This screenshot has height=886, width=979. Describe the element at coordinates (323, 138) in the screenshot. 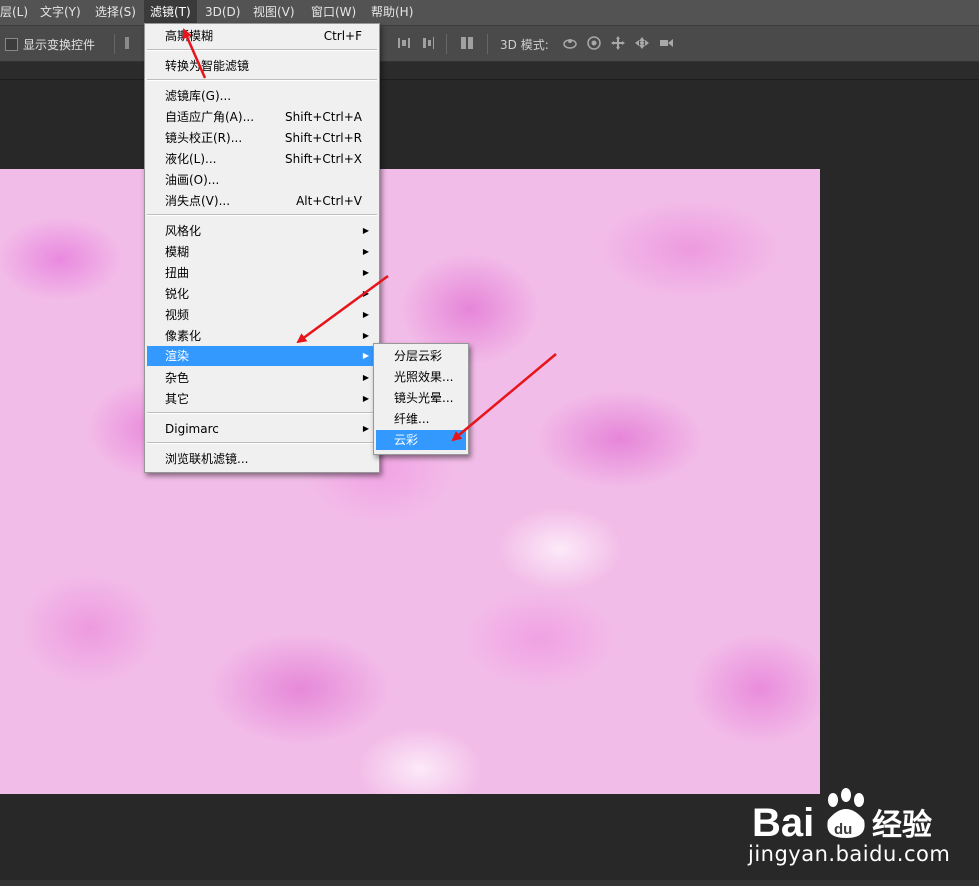

I see `menu-item-shortcut: Shift+Ctrl+R` at that location.